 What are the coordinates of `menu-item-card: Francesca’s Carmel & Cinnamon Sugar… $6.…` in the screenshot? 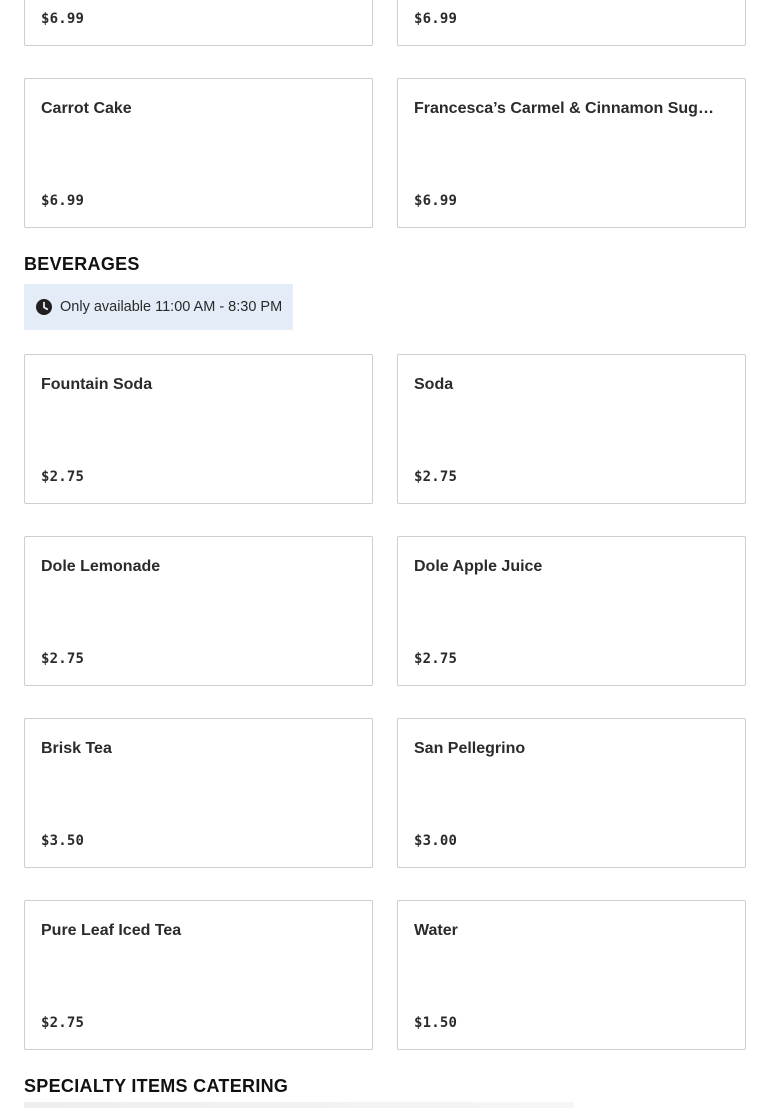 It's located at (571, 153).